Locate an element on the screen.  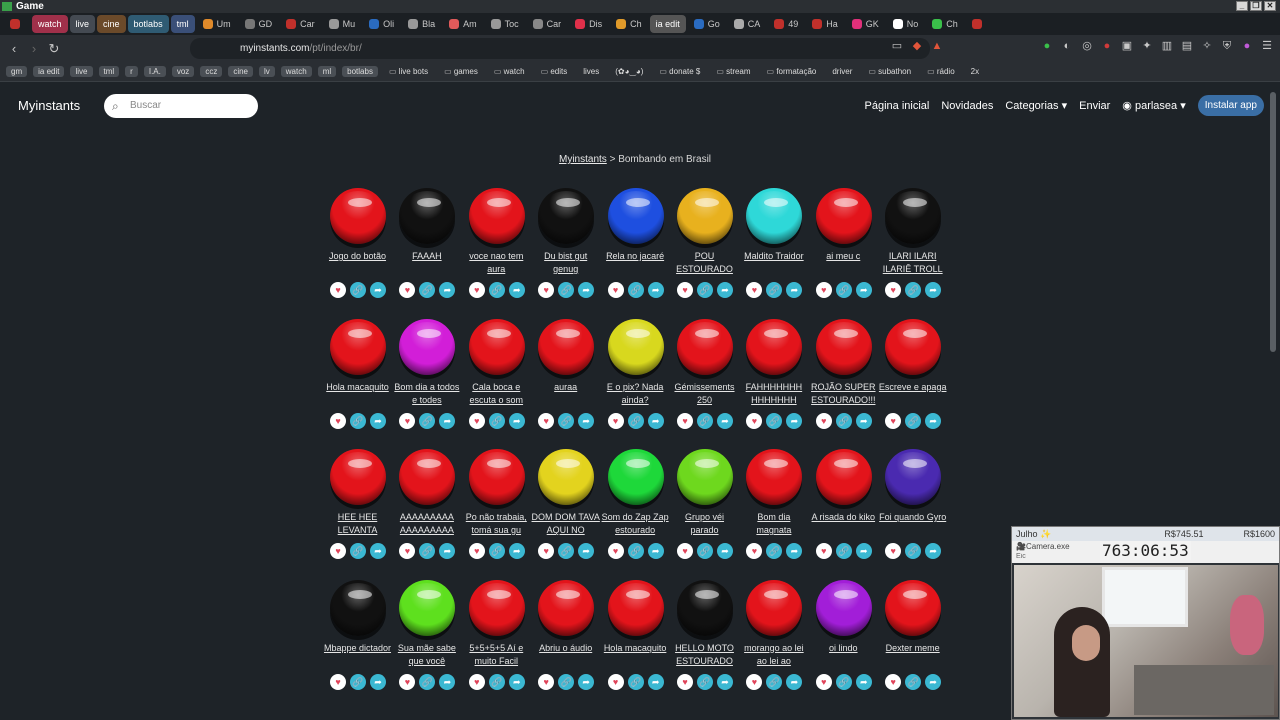
browser-tab is located at coordinates (979, 24).